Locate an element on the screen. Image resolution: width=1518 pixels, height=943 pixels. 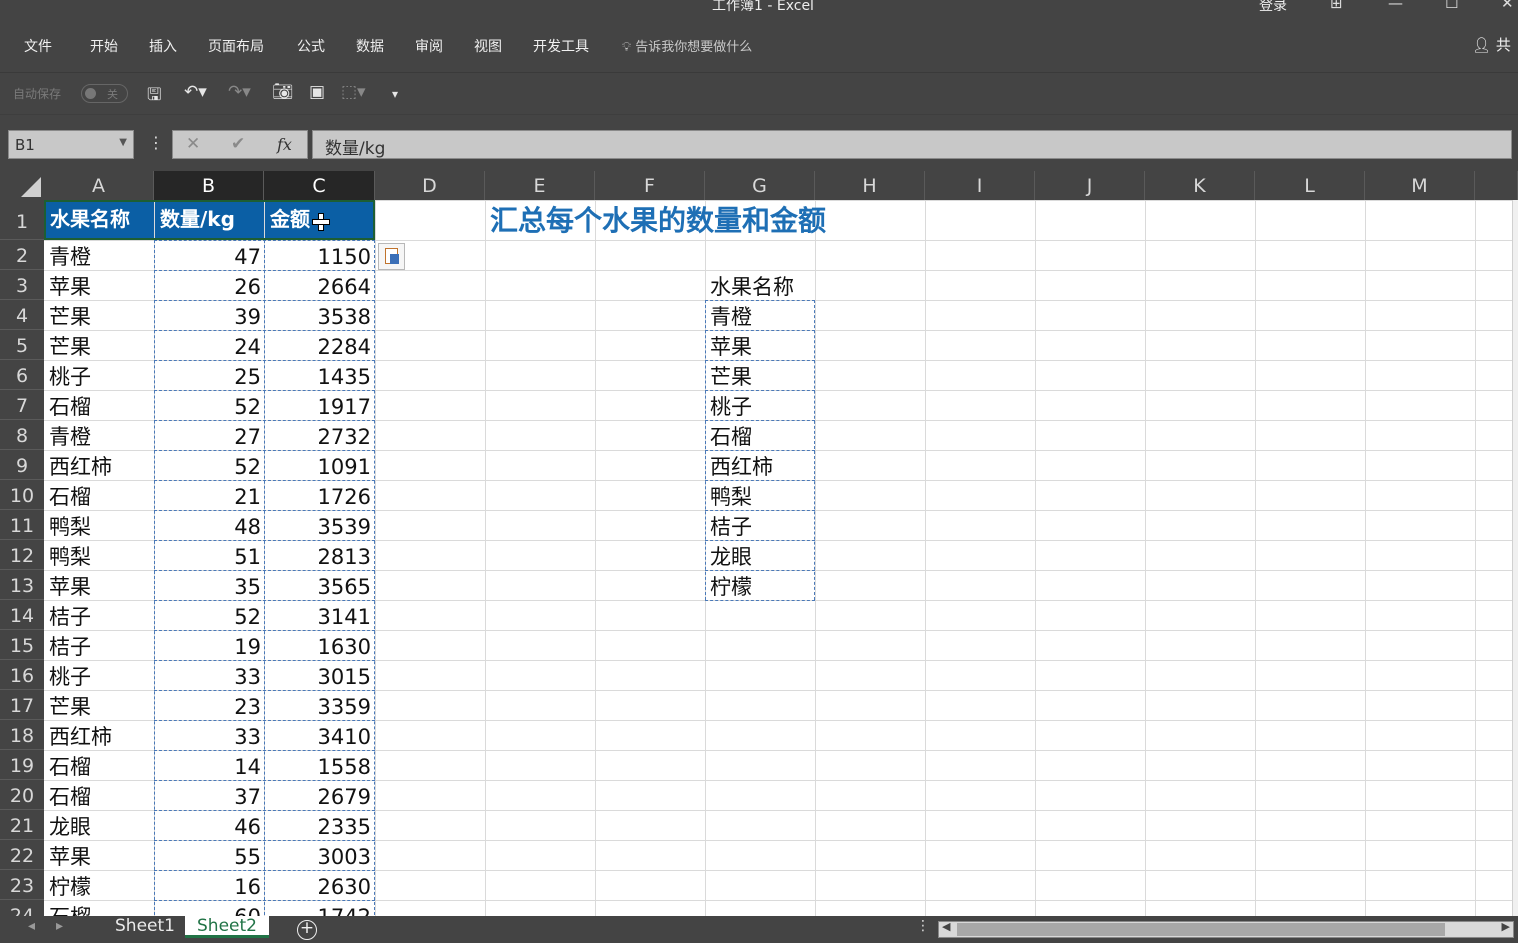
row-header: 10 is located at coordinates (22, 495).